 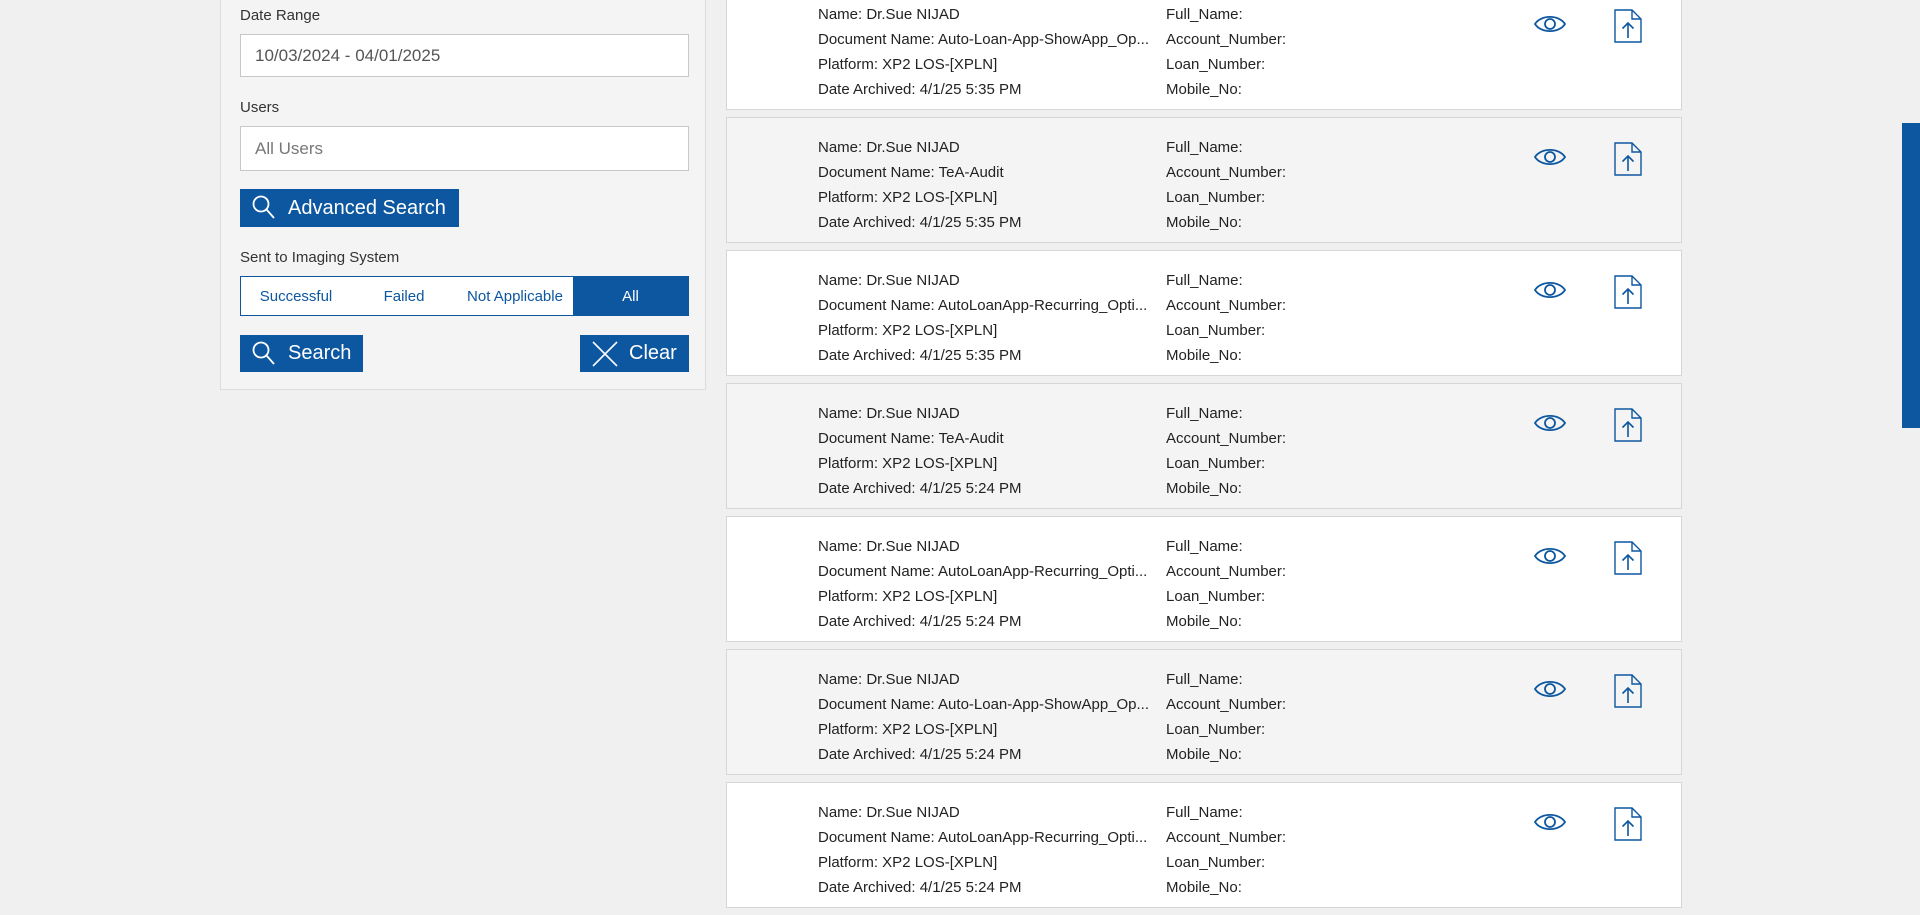 I want to click on advanced-search-label: Advanced Search, so click(x=367, y=207).